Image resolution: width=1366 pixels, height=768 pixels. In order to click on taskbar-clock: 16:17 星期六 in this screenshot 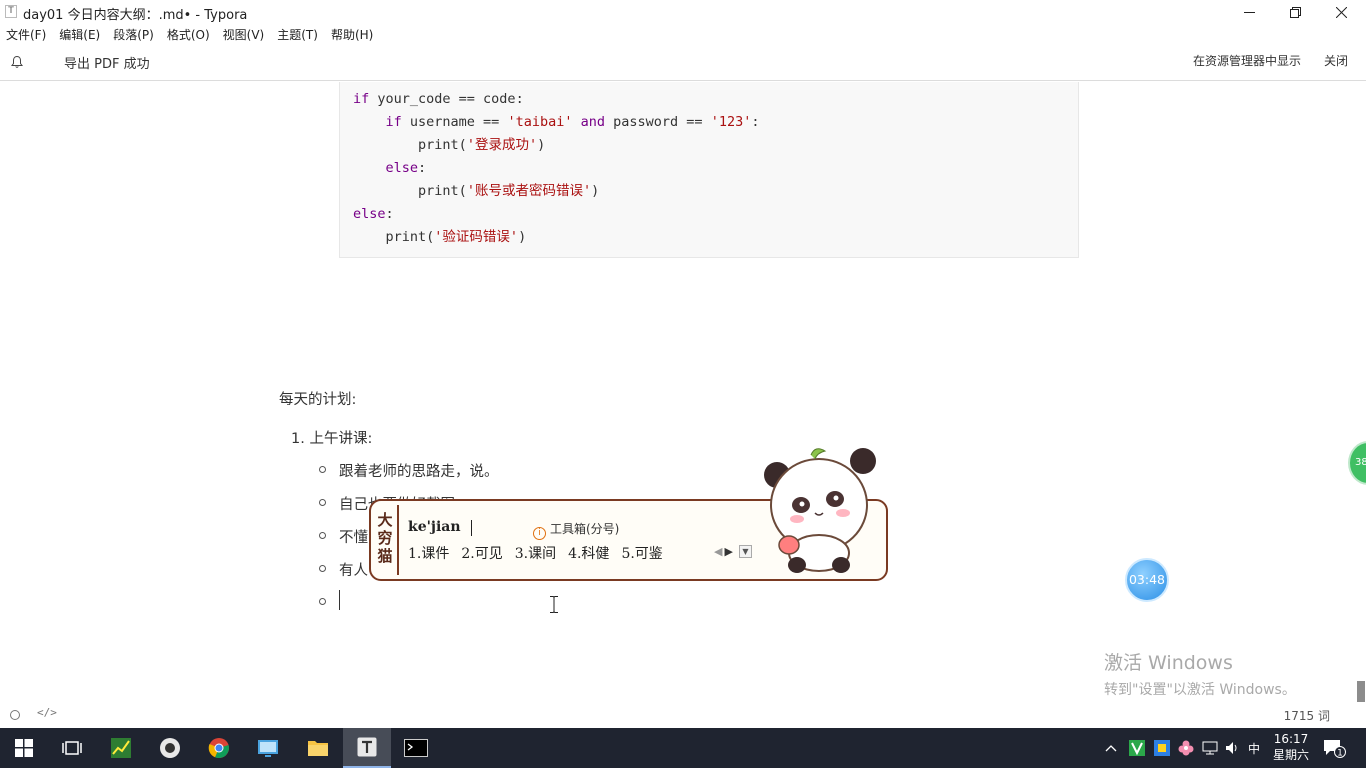, I will do `click(1291, 747)`.